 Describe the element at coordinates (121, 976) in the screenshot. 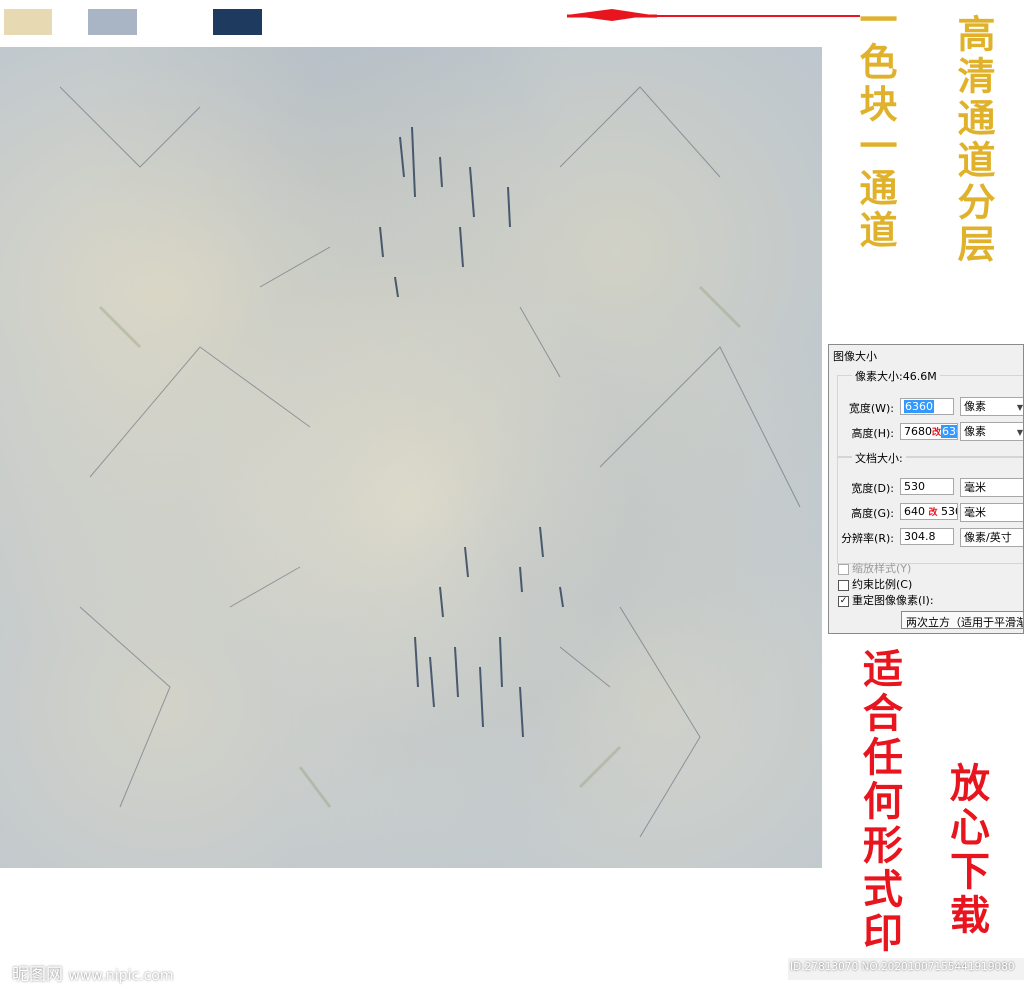

I see `nipic-site: www.nipic.com` at that location.